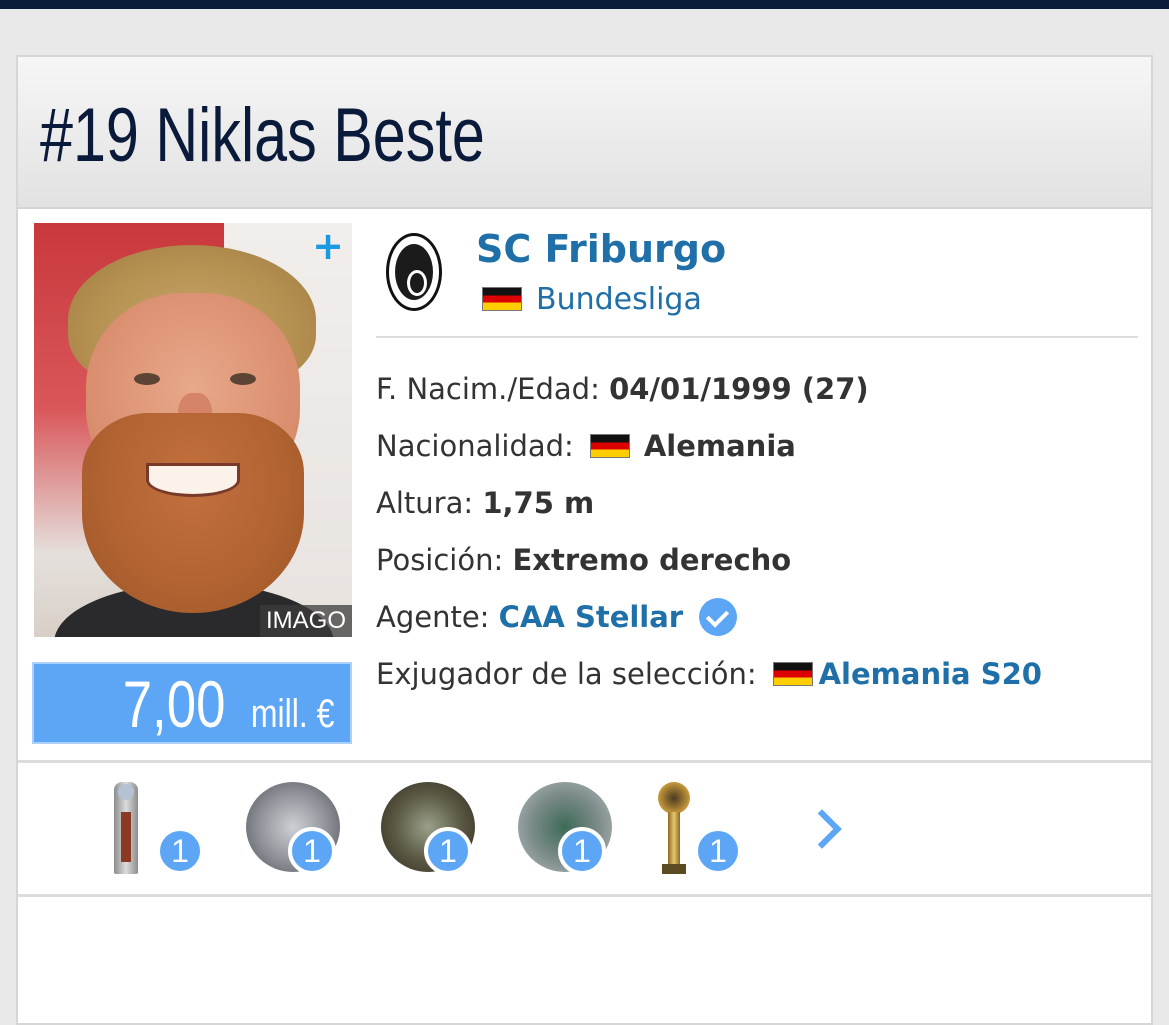 The height and width of the screenshot is (1025, 1169). Describe the element at coordinates (619, 299) in the screenshot. I see `league-name-link: Bundesliga` at that location.